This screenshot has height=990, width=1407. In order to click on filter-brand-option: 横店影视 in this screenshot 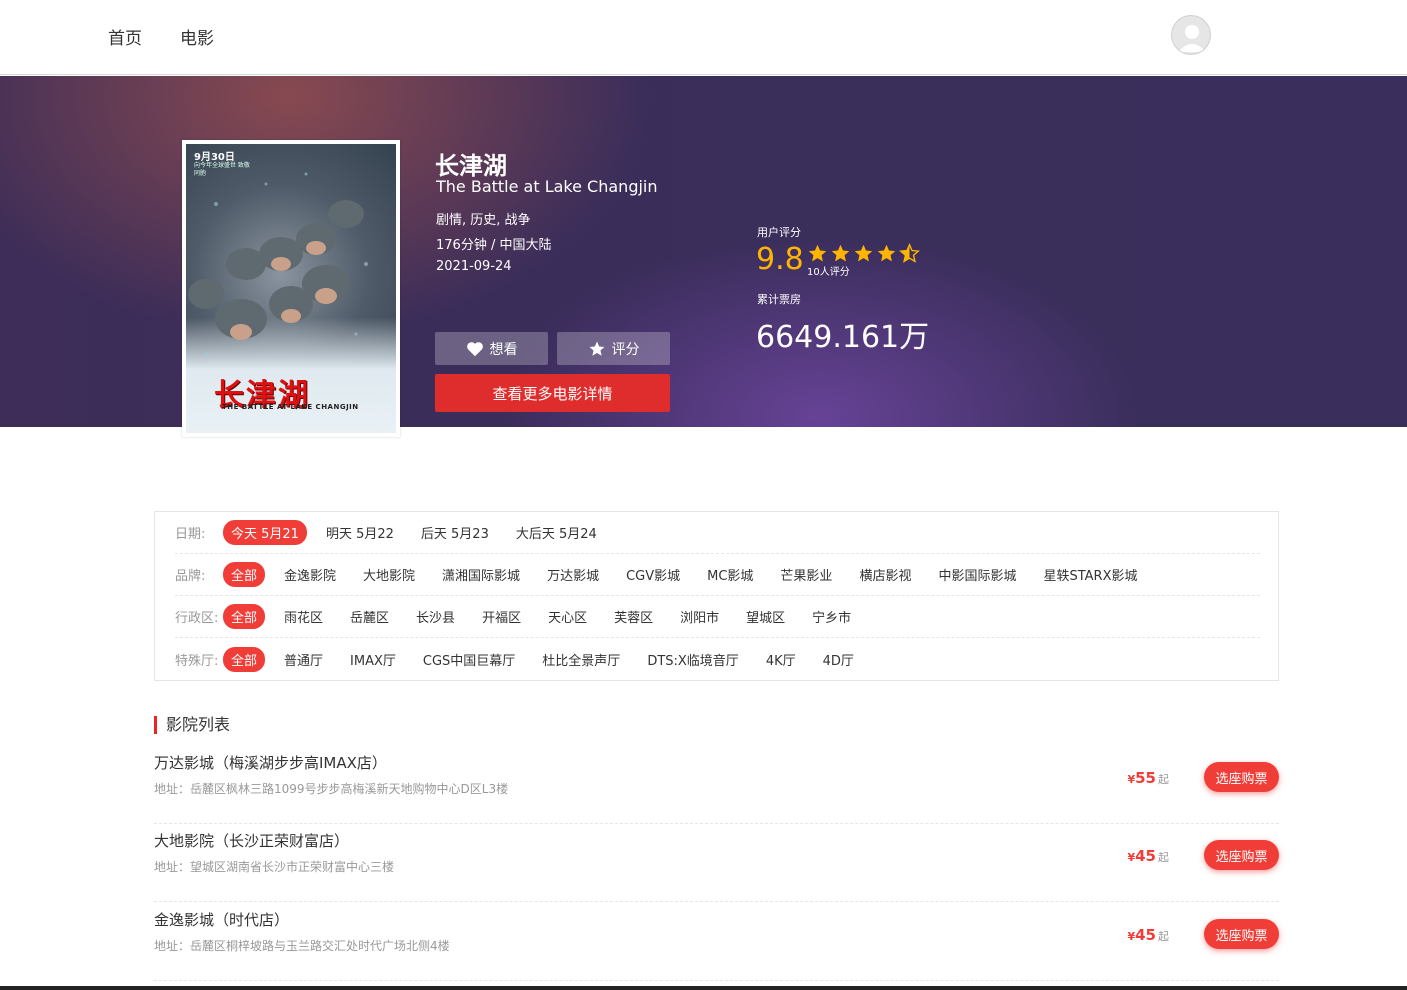, I will do `click(885, 574)`.